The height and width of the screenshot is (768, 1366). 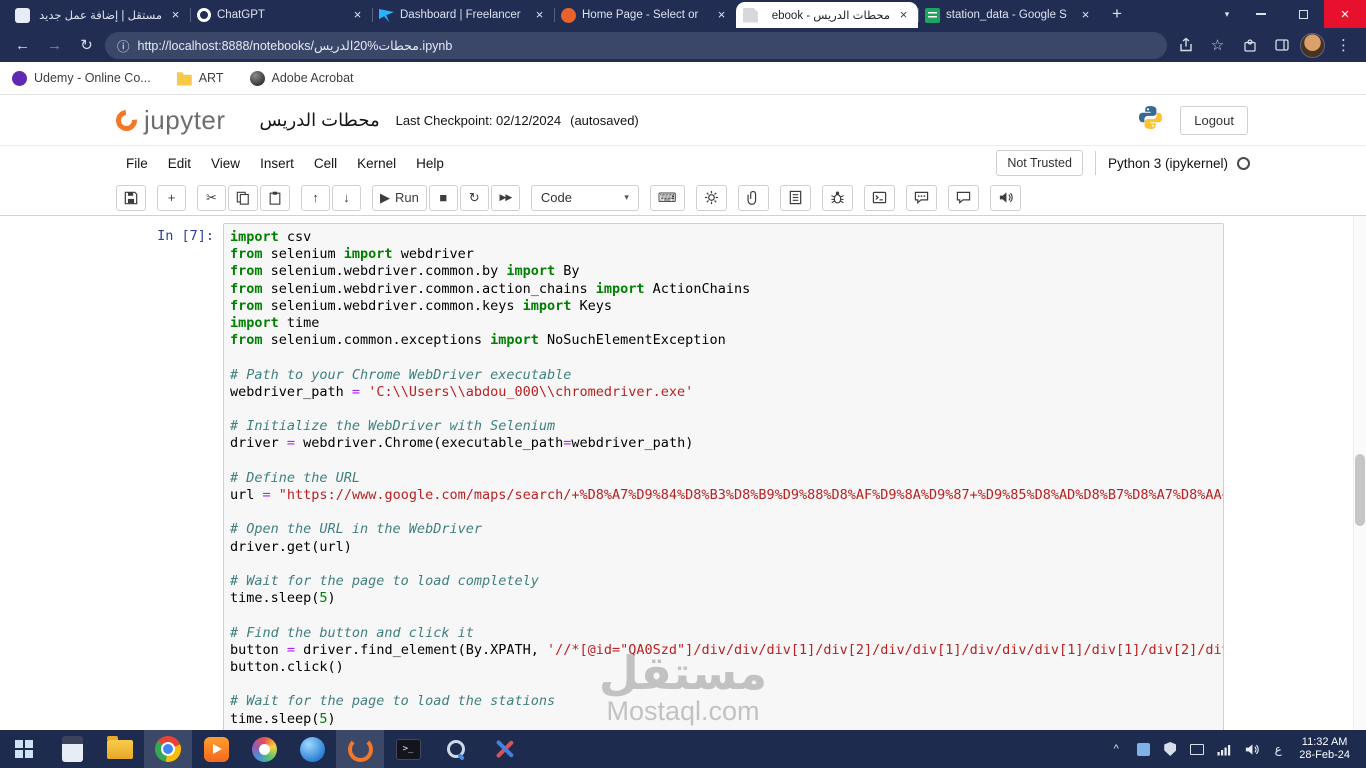 What do you see at coordinates (963, 197) in the screenshot?
I see `comment-button` at bounding box center [963, 197].